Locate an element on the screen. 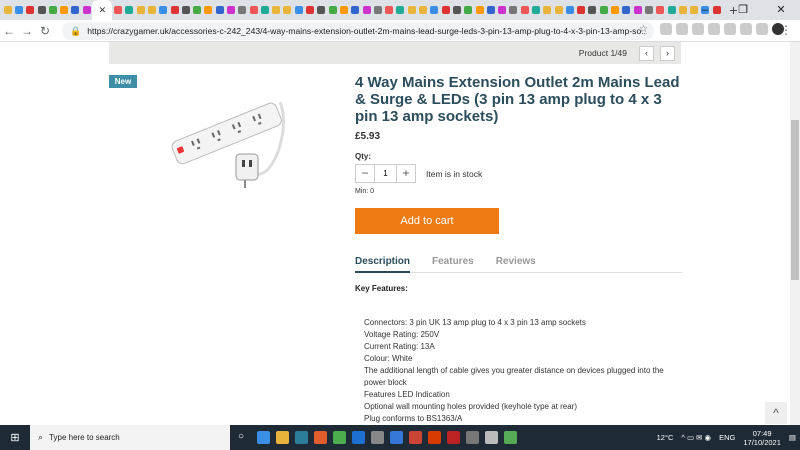 This screenshot has width=800, height=450. language-indicator: ENG is located at coordinates (727, 437).